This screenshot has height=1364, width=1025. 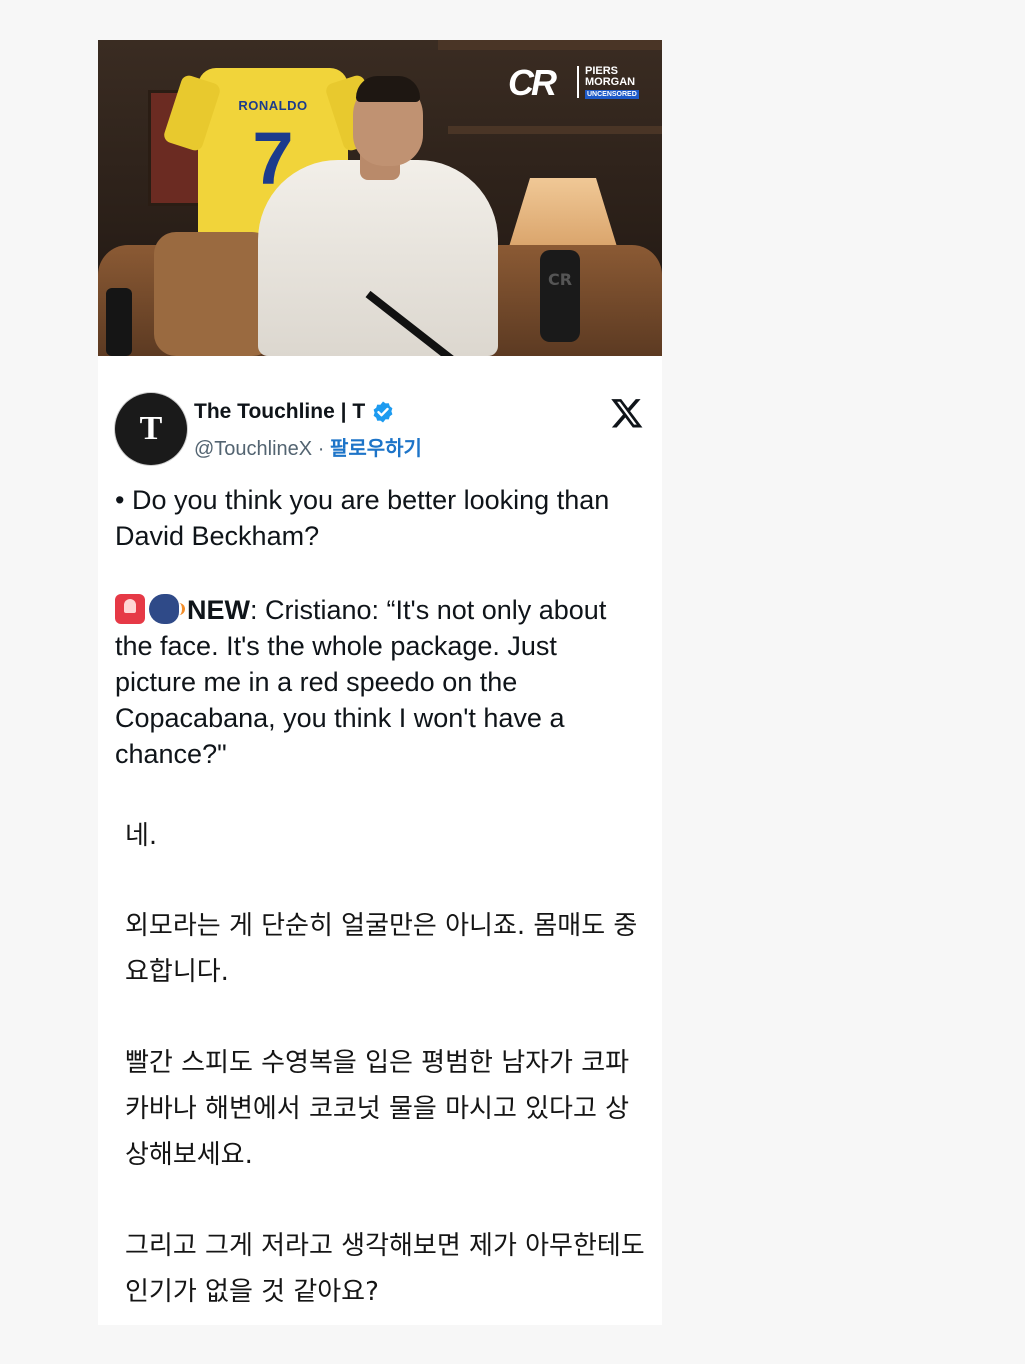 I want to click on logo-divider, so click(x=578, y=82).